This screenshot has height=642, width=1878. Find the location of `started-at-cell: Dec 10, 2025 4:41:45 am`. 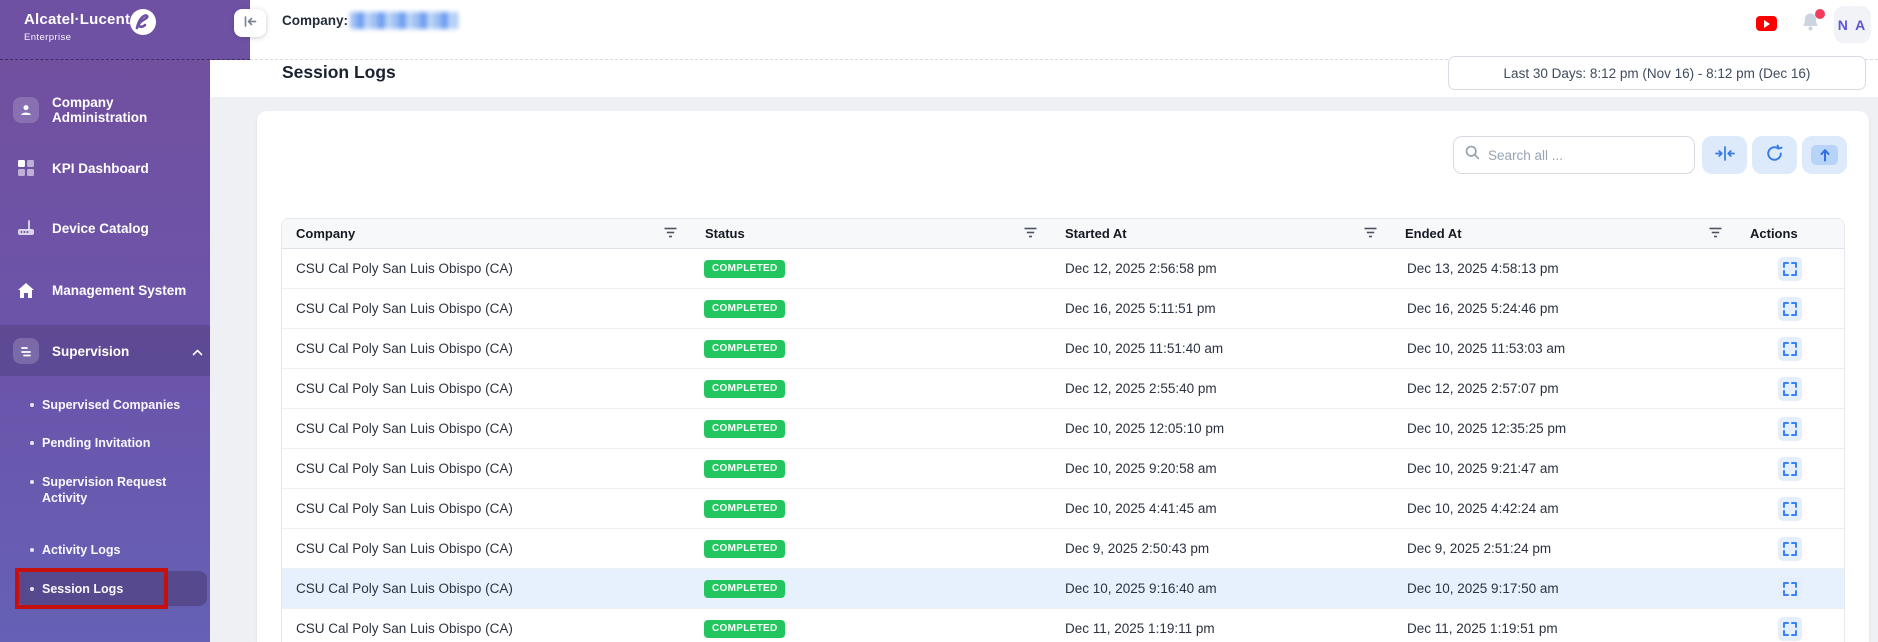

started-at-cell: Dec 10, 2025 4:41:45 am is located at coordinates (1141, 508).